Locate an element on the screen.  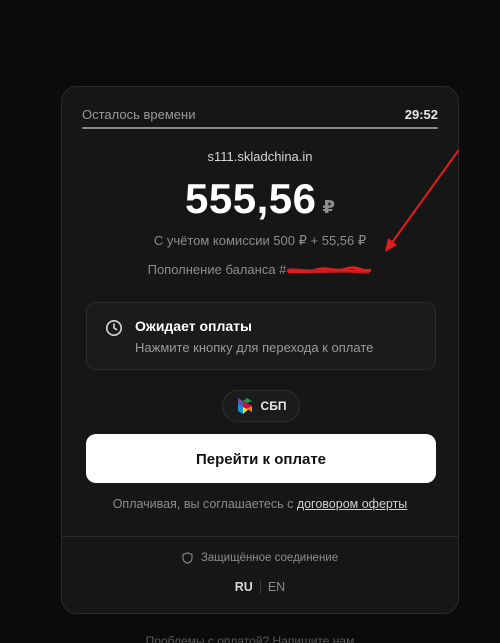
help-text: Проблемы с оплатой? Напишите нам is located at coordinates (250, 638).